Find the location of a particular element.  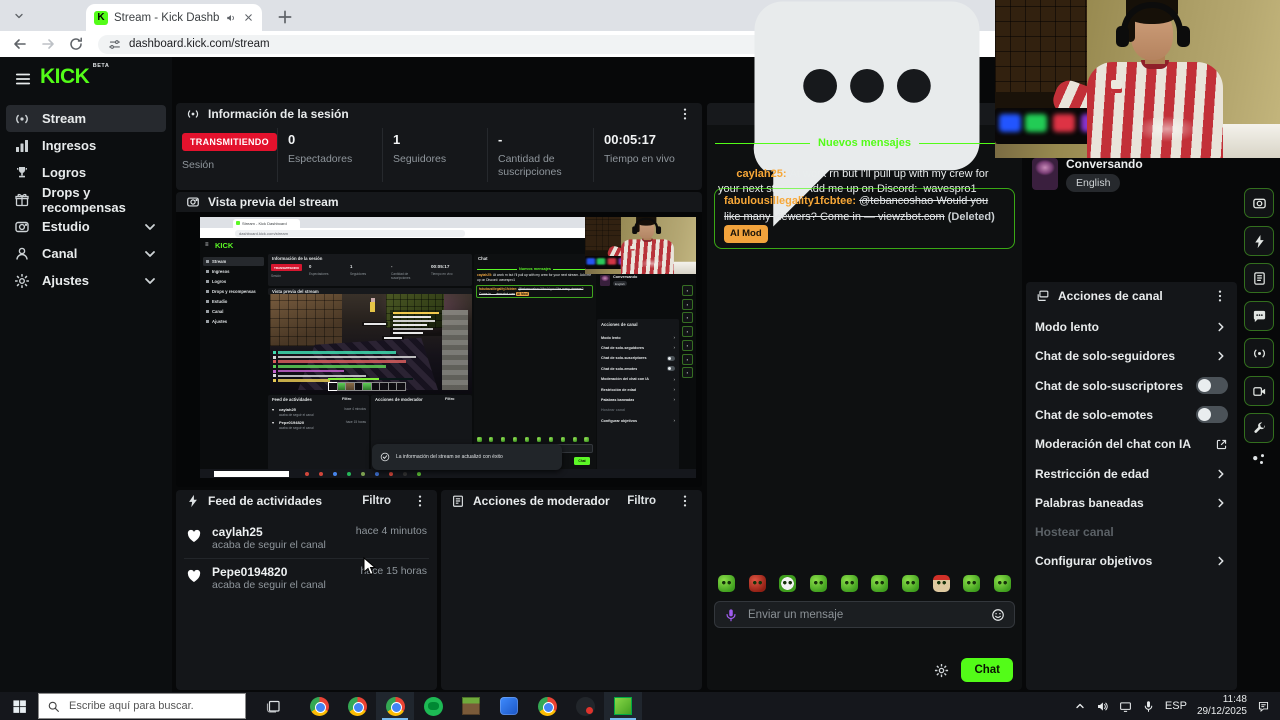

channel-action-restriccion-de-edad: Restricción de edad is located at coordinates (1131, 474).